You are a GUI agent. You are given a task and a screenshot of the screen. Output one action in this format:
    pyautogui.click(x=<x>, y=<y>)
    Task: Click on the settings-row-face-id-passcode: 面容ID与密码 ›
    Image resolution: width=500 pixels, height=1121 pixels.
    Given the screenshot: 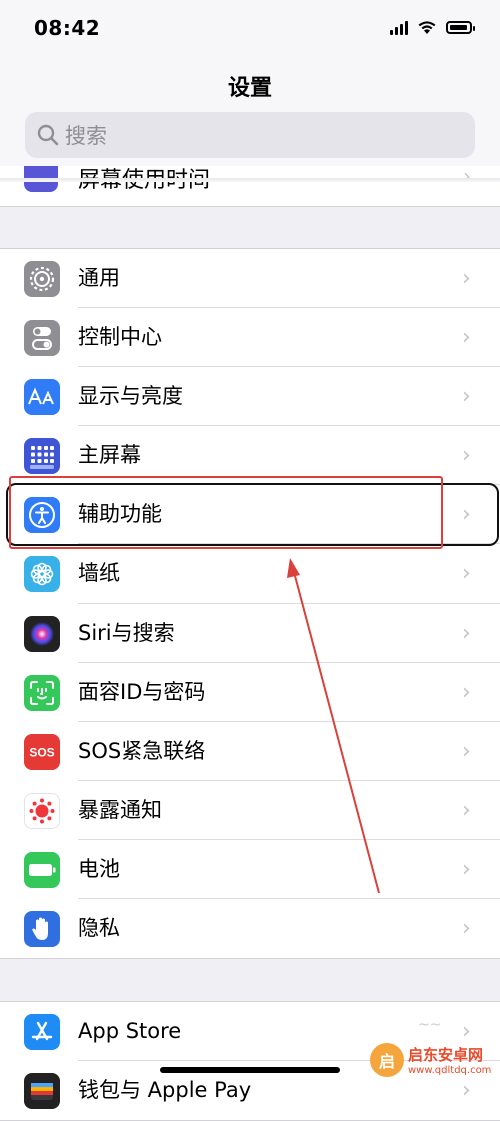 What is the action you would take?
    pyautogui.click(x=250, y=692)
    